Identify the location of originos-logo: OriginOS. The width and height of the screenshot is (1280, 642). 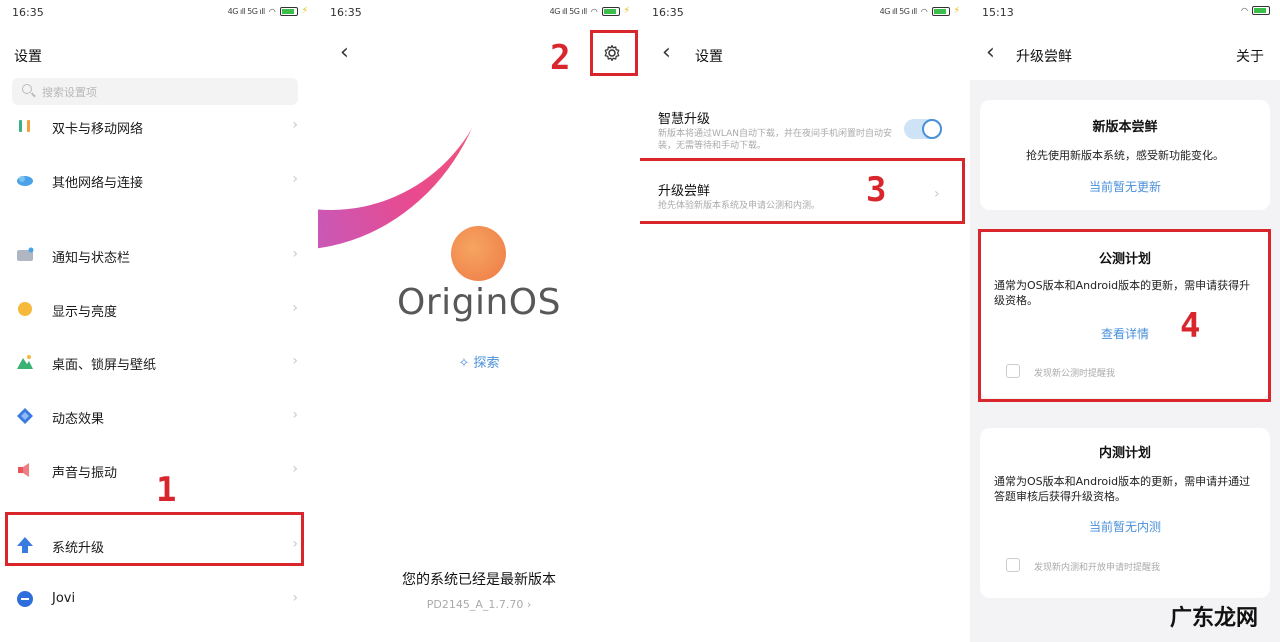
(479, 302).